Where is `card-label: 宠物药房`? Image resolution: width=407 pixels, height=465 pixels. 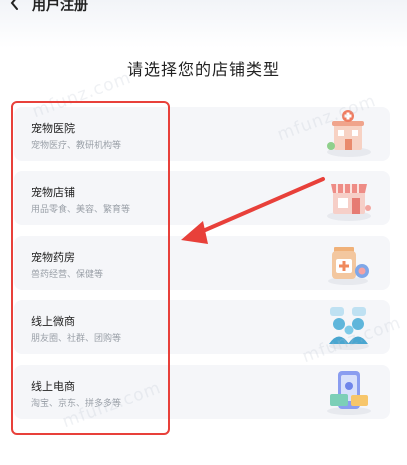
card-label: 宠物药房 is located at coordinates (53, 257).